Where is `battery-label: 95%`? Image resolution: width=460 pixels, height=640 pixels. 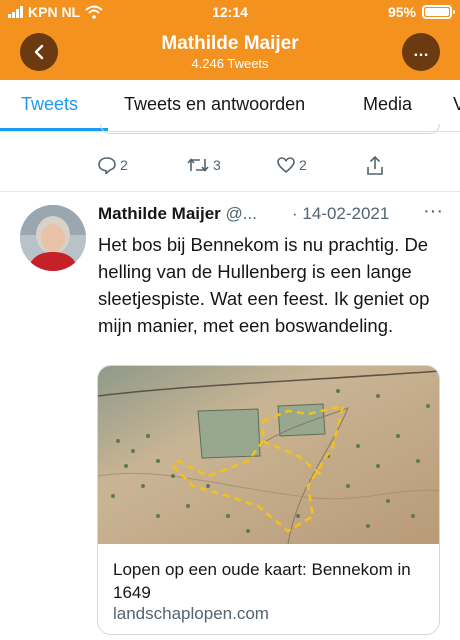
battery-label: 95% is located at coordinates (401, 12).